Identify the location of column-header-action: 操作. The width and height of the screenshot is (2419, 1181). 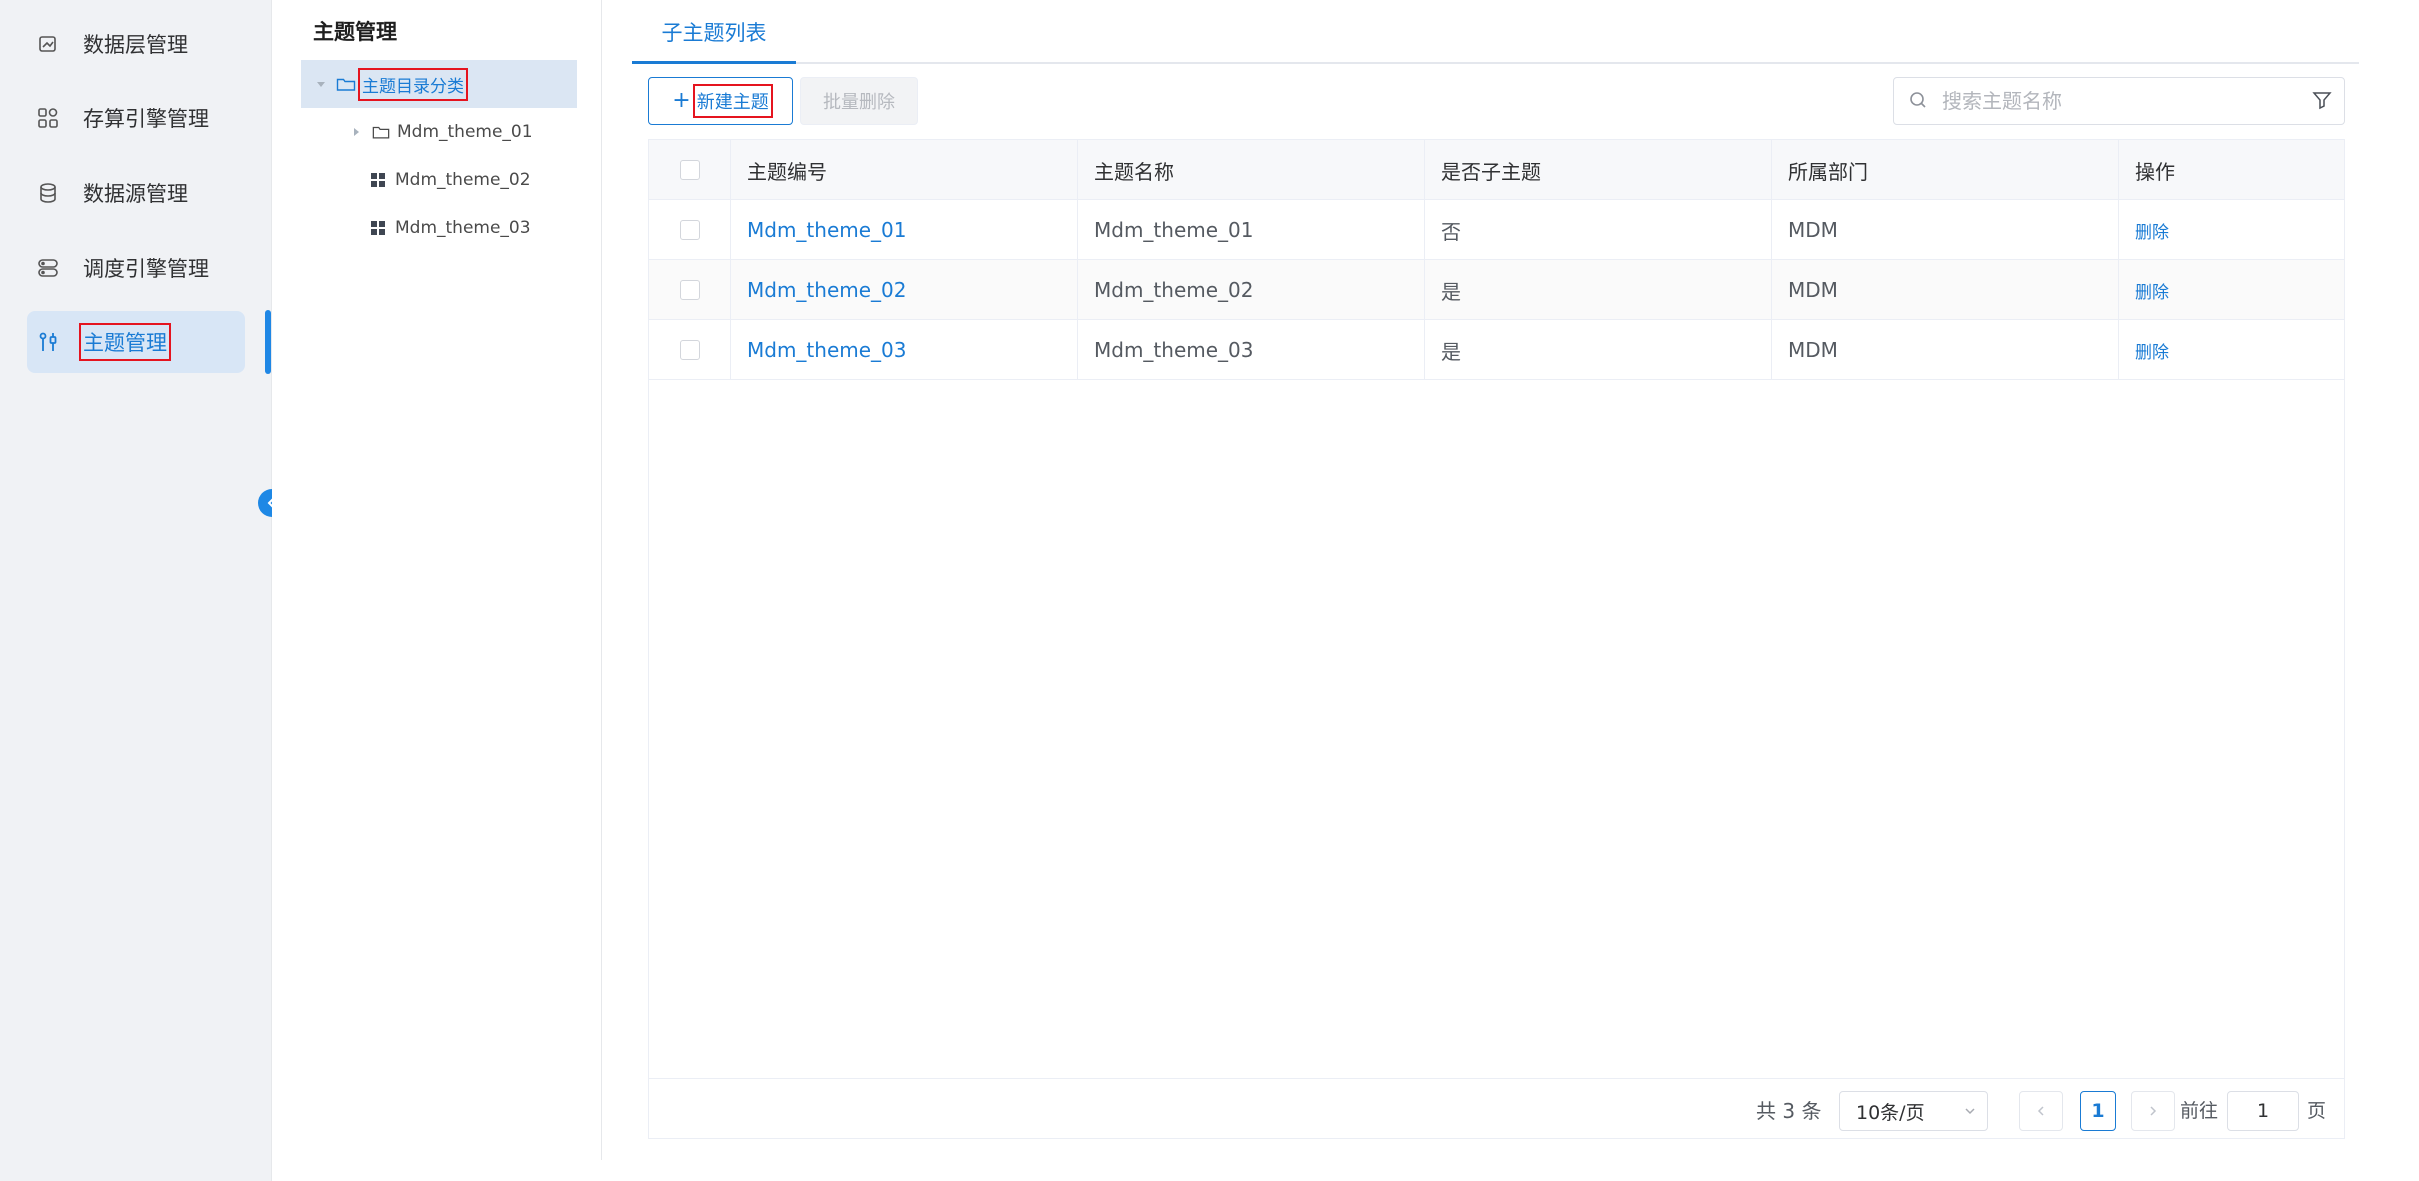
(2155, 171).